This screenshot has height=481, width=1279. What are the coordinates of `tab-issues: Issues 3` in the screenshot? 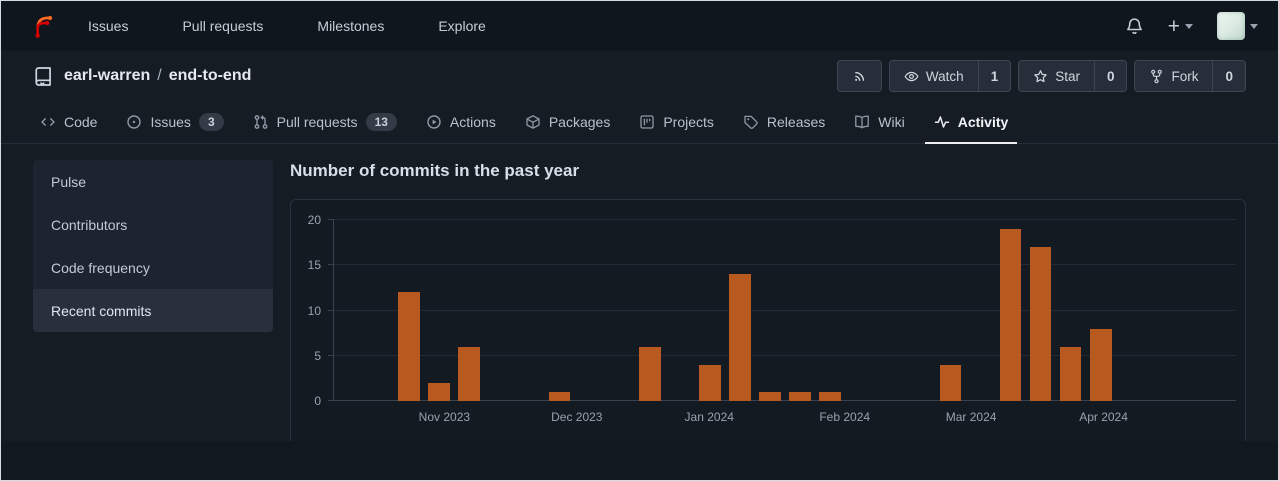 It's located at (174, 122).